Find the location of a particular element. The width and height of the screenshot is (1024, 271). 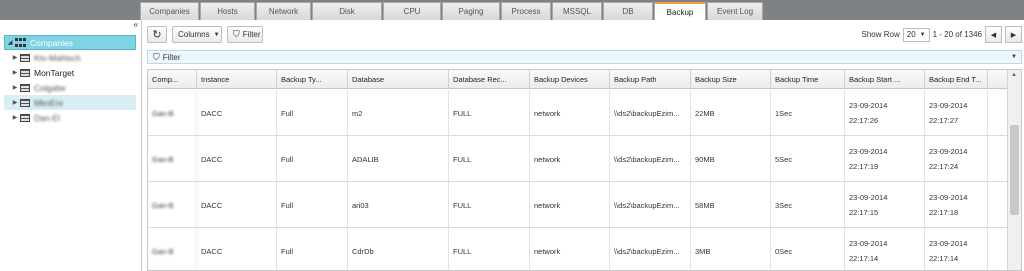

cell-database: CdrDb is located at coordinates (398, 249).